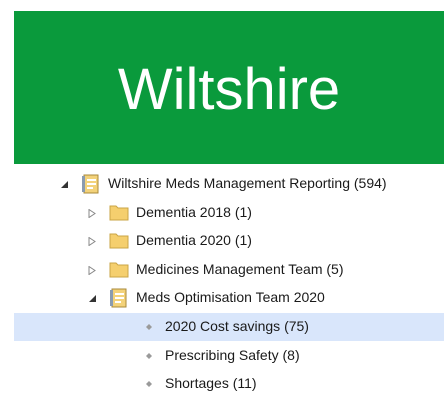 The height and width of the screenshot is (398, 444). Describe the element at coordinates (7, 198) in the screenshot. I see `left-margin` at that location.